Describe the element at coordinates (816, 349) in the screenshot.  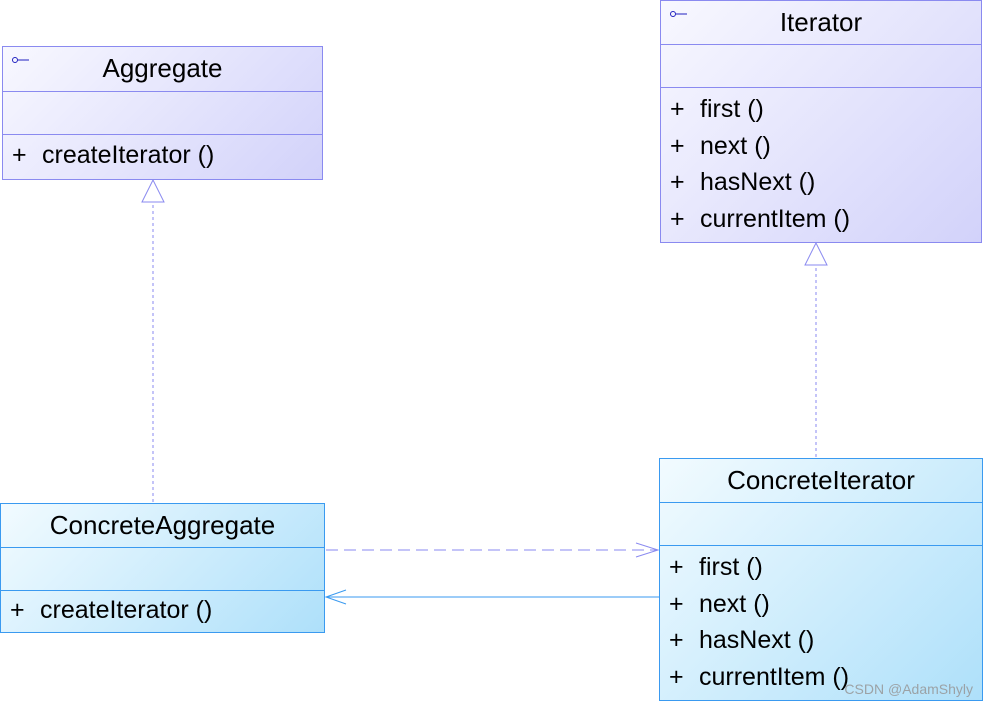
I see `realization-concreteiterator-iterator` at that location.